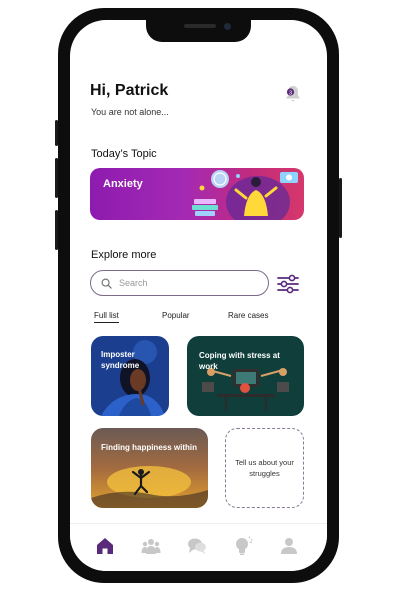 Image resolution: width=406 pixels, height=614 pixels. I want to click on todays-topic-heading: Today’s Topic, so click(124, 154).